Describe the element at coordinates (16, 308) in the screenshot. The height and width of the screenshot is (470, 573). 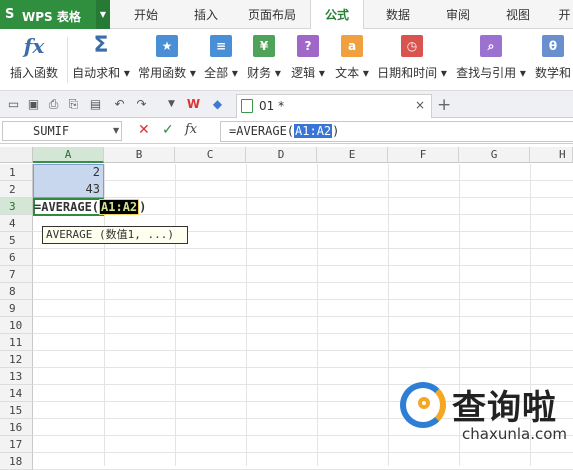
I see `row-header-9: 9` at that location.